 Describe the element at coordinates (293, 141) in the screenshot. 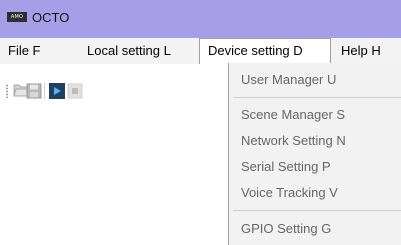

I see `menu-item-network-setting: Network Setting N` at that location.